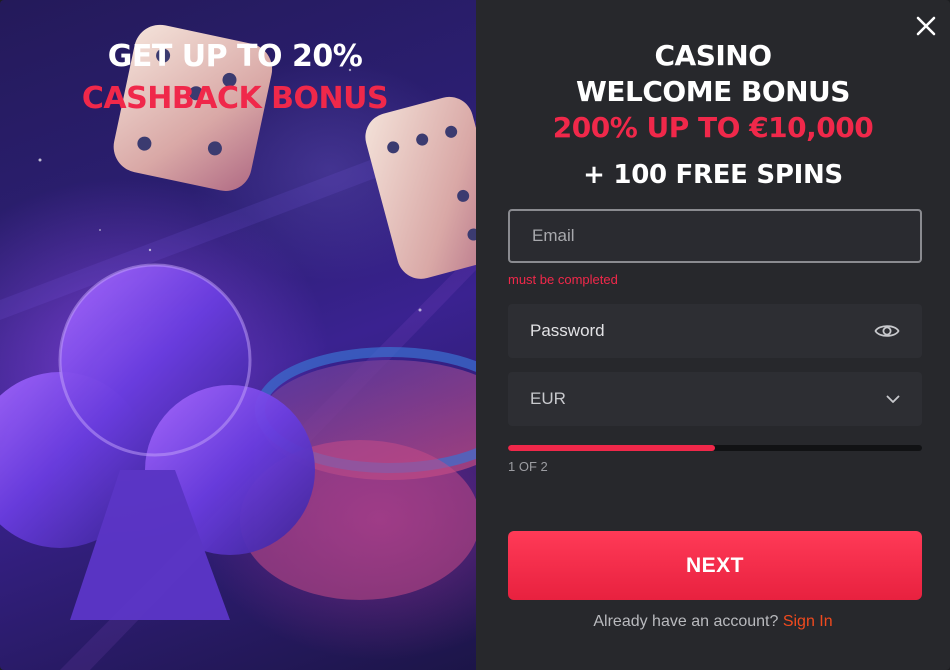  Describe the element at coordinates (715, 565) in the screenshot. I see `next-button: NEXT` at that location.